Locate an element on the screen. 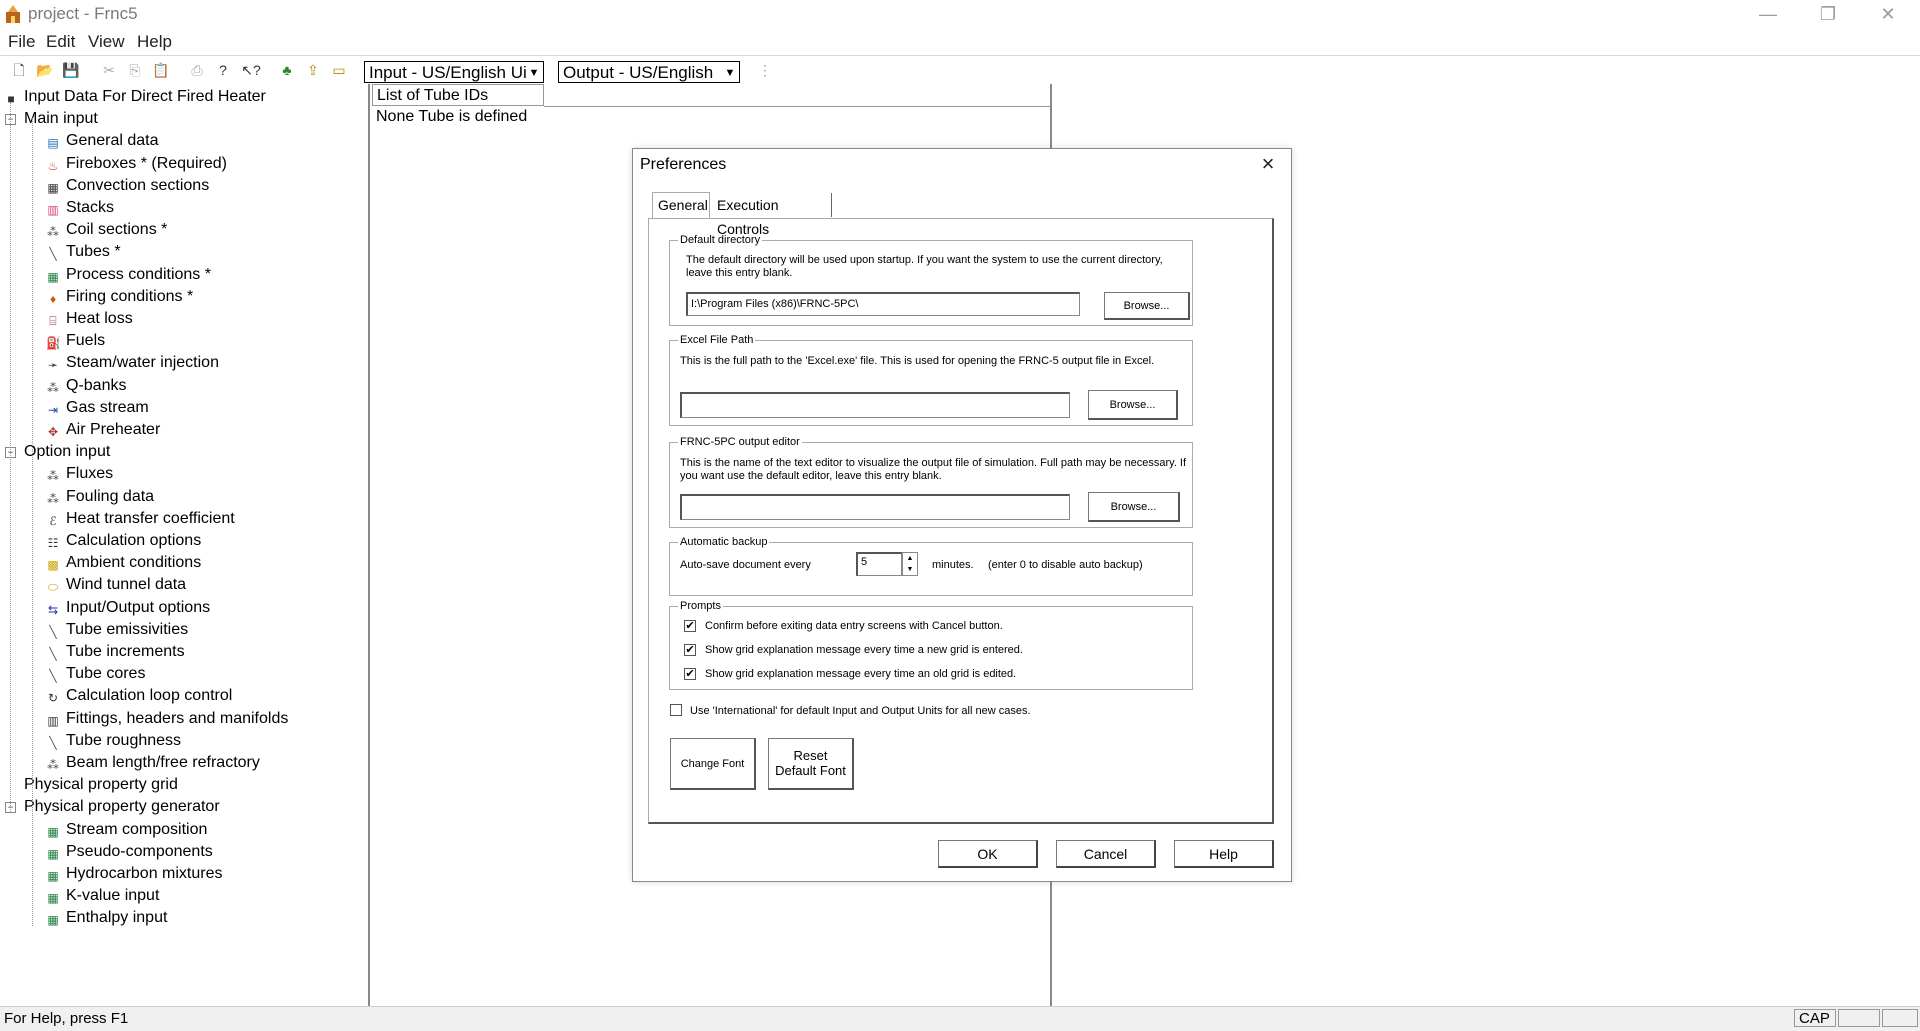 The height and width of the screenshot is (1031, 1920). paste-icon: 📋 is located at coordinates (161, 70).